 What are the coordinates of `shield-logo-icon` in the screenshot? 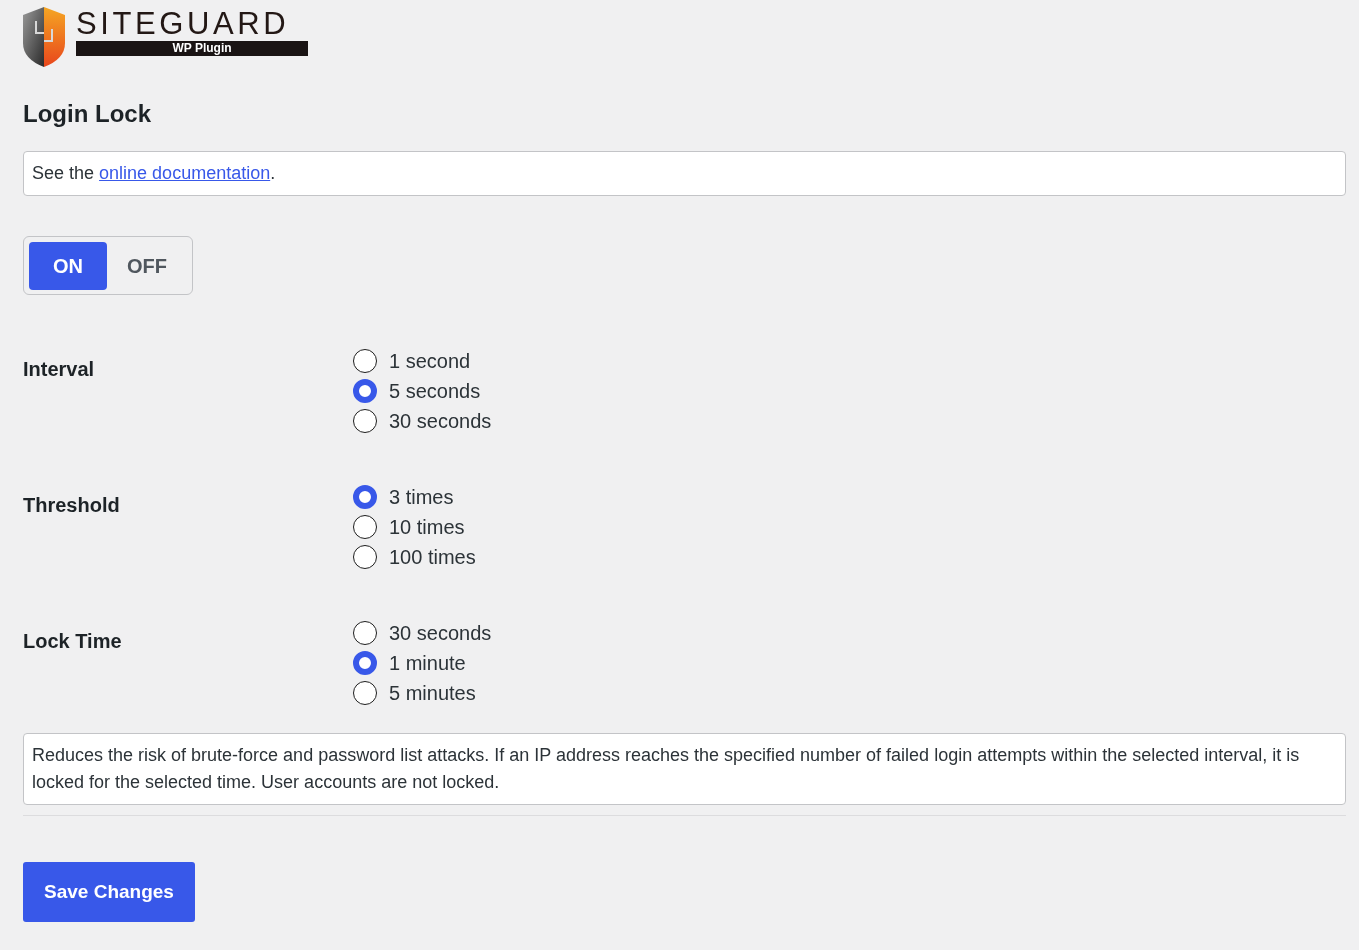 It's located at (44, 37).